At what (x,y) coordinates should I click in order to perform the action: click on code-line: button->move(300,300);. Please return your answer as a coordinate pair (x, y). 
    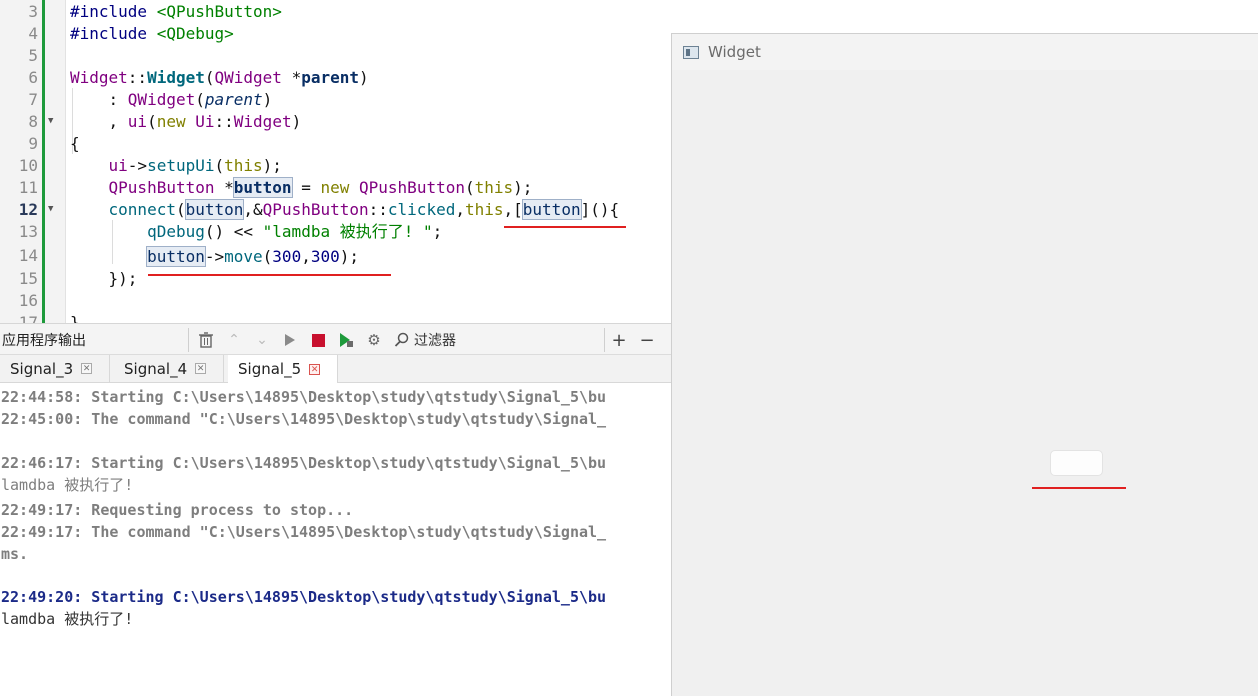
    Looking at the image, I should click on (253, 256).